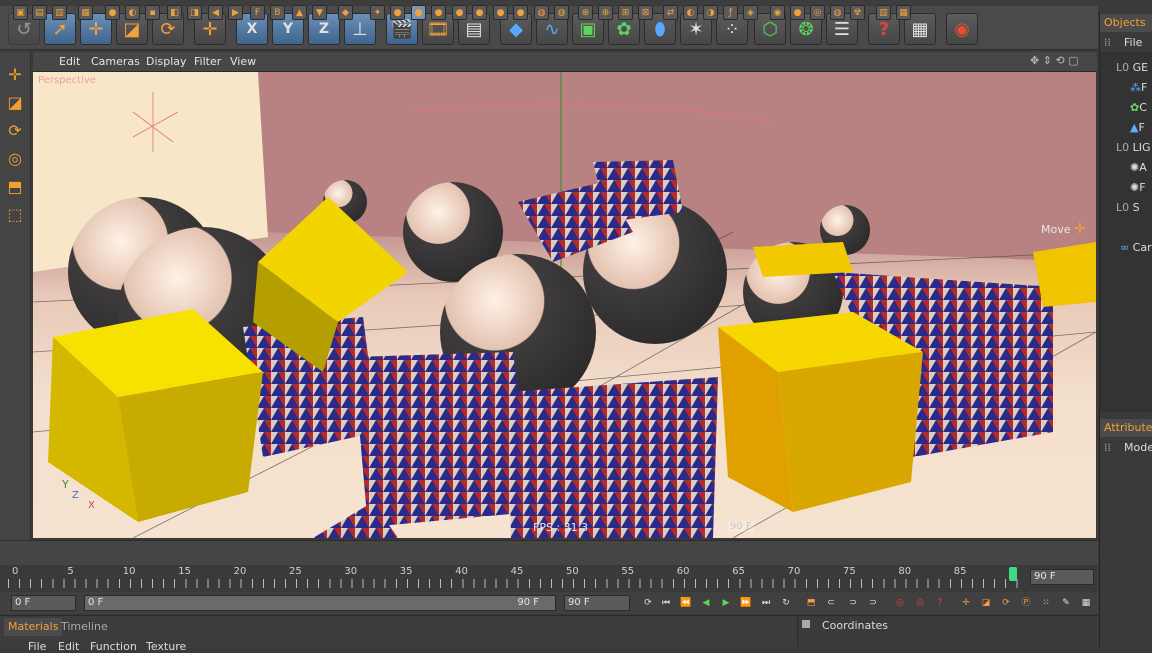 Image resolution: width=1152 pixels, height=653 pixels. Describe the element at coordinates (903, 12) in the screenshot. I see `layout-2-icon: ▦` at that location.